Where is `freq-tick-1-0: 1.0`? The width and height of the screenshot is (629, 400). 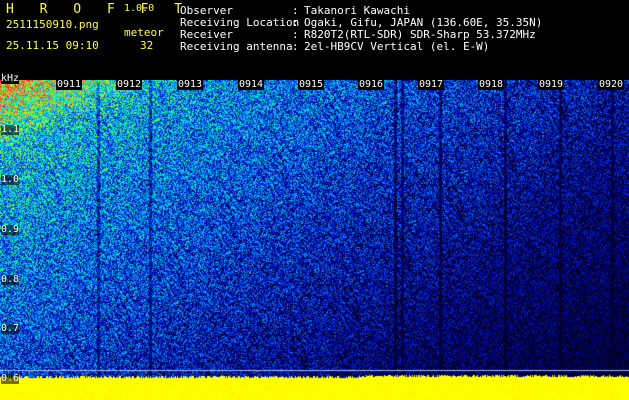
freq-tick-1-0: 1.0 is located at coordinates (10, 179).